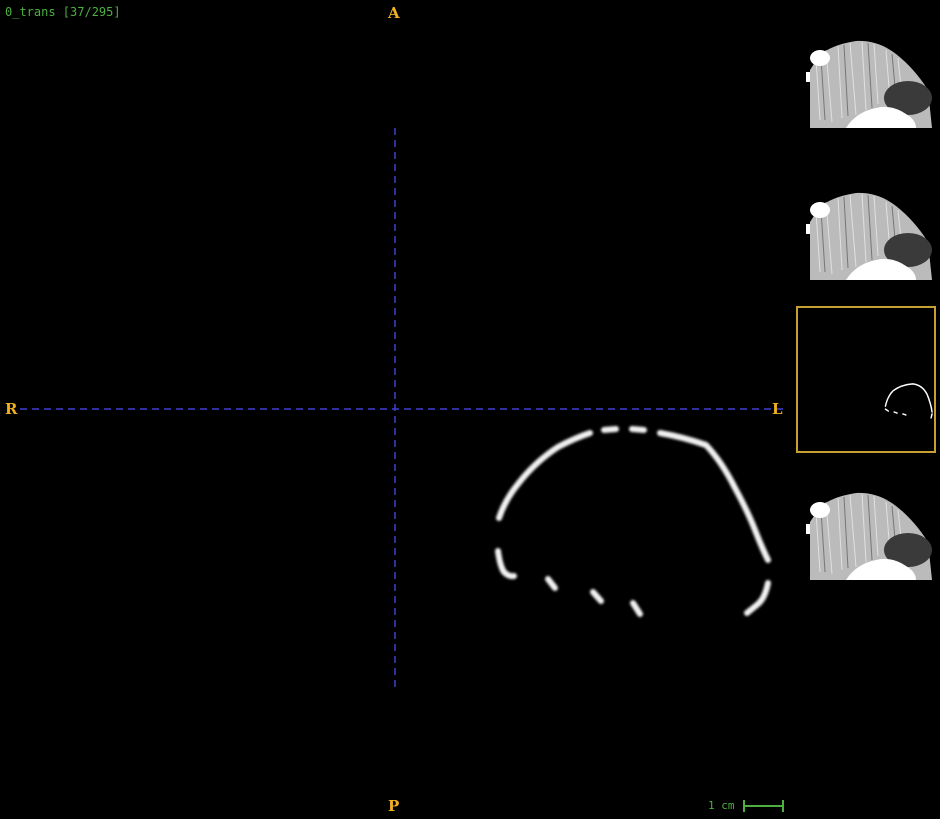 This screenshot has height=819, width=940. I want to click on anatomy-contour, so click(633, 521).